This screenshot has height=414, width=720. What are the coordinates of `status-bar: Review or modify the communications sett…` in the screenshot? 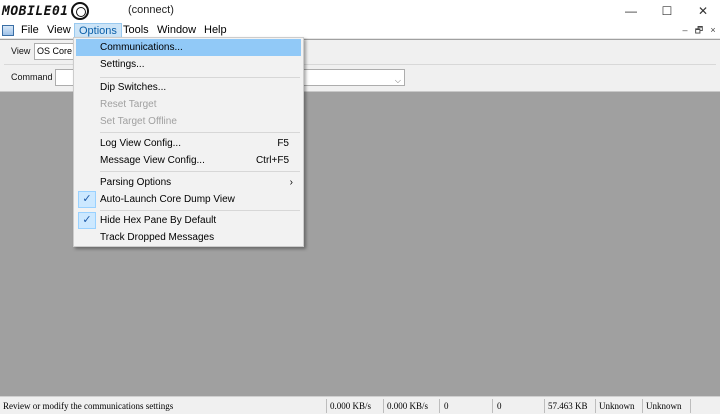 It's located at (360, 405).